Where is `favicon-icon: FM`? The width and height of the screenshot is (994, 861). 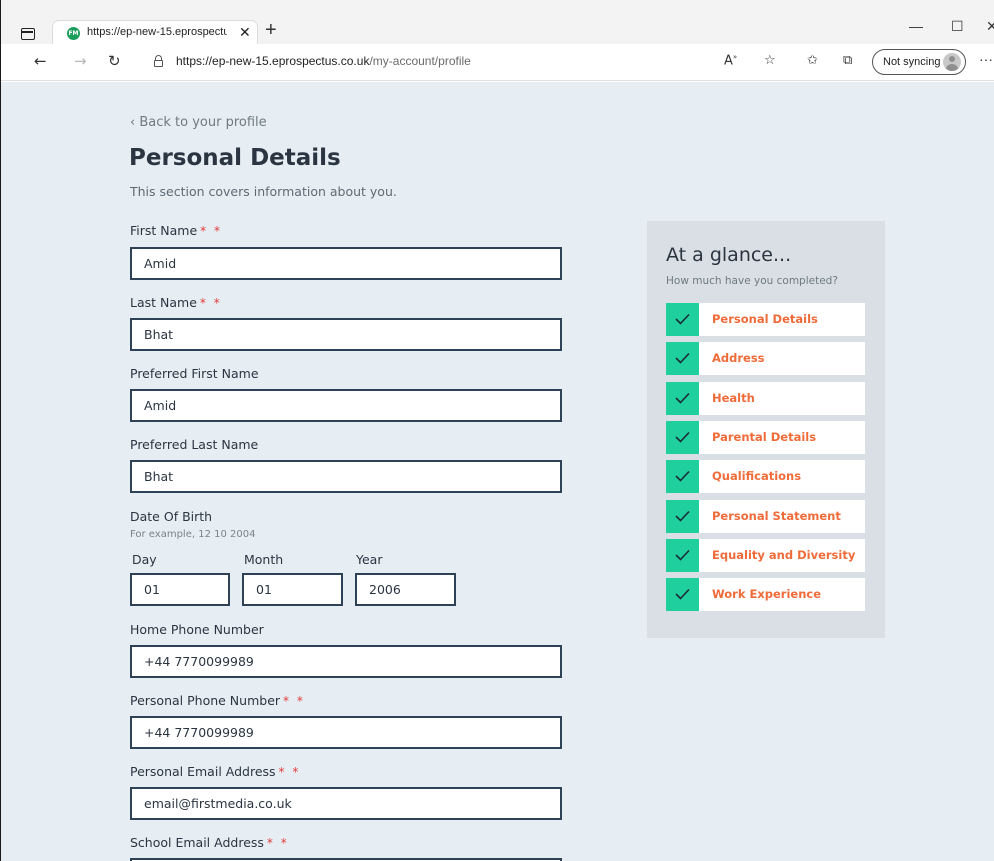
favicon-icon: FM is located at coordinates (73, 33).